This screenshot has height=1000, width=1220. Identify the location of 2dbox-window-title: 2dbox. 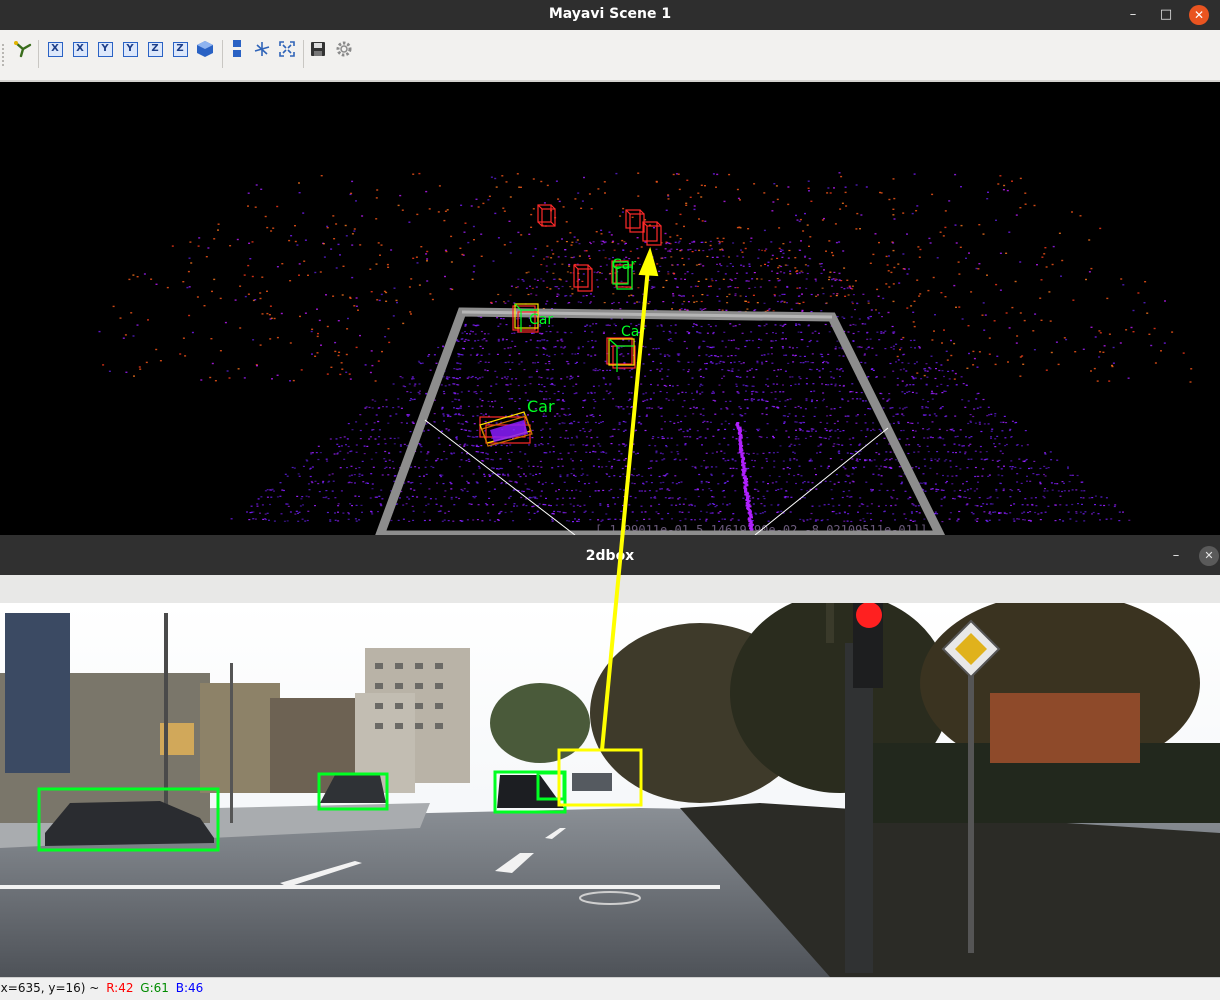
(610, 556).